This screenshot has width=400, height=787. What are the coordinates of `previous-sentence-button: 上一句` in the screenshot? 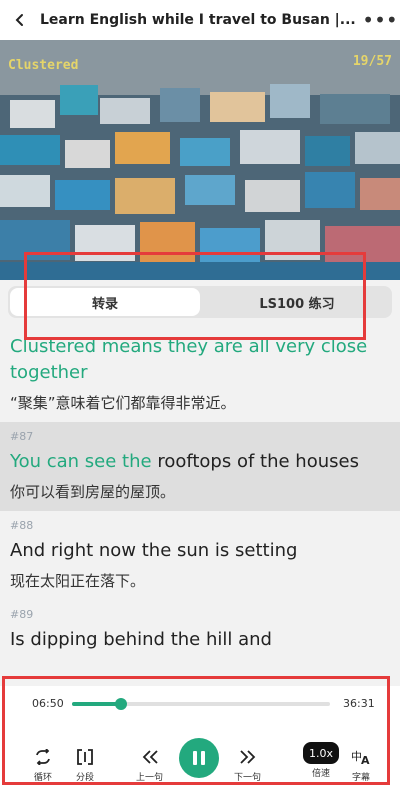 It's located at (149, 764).